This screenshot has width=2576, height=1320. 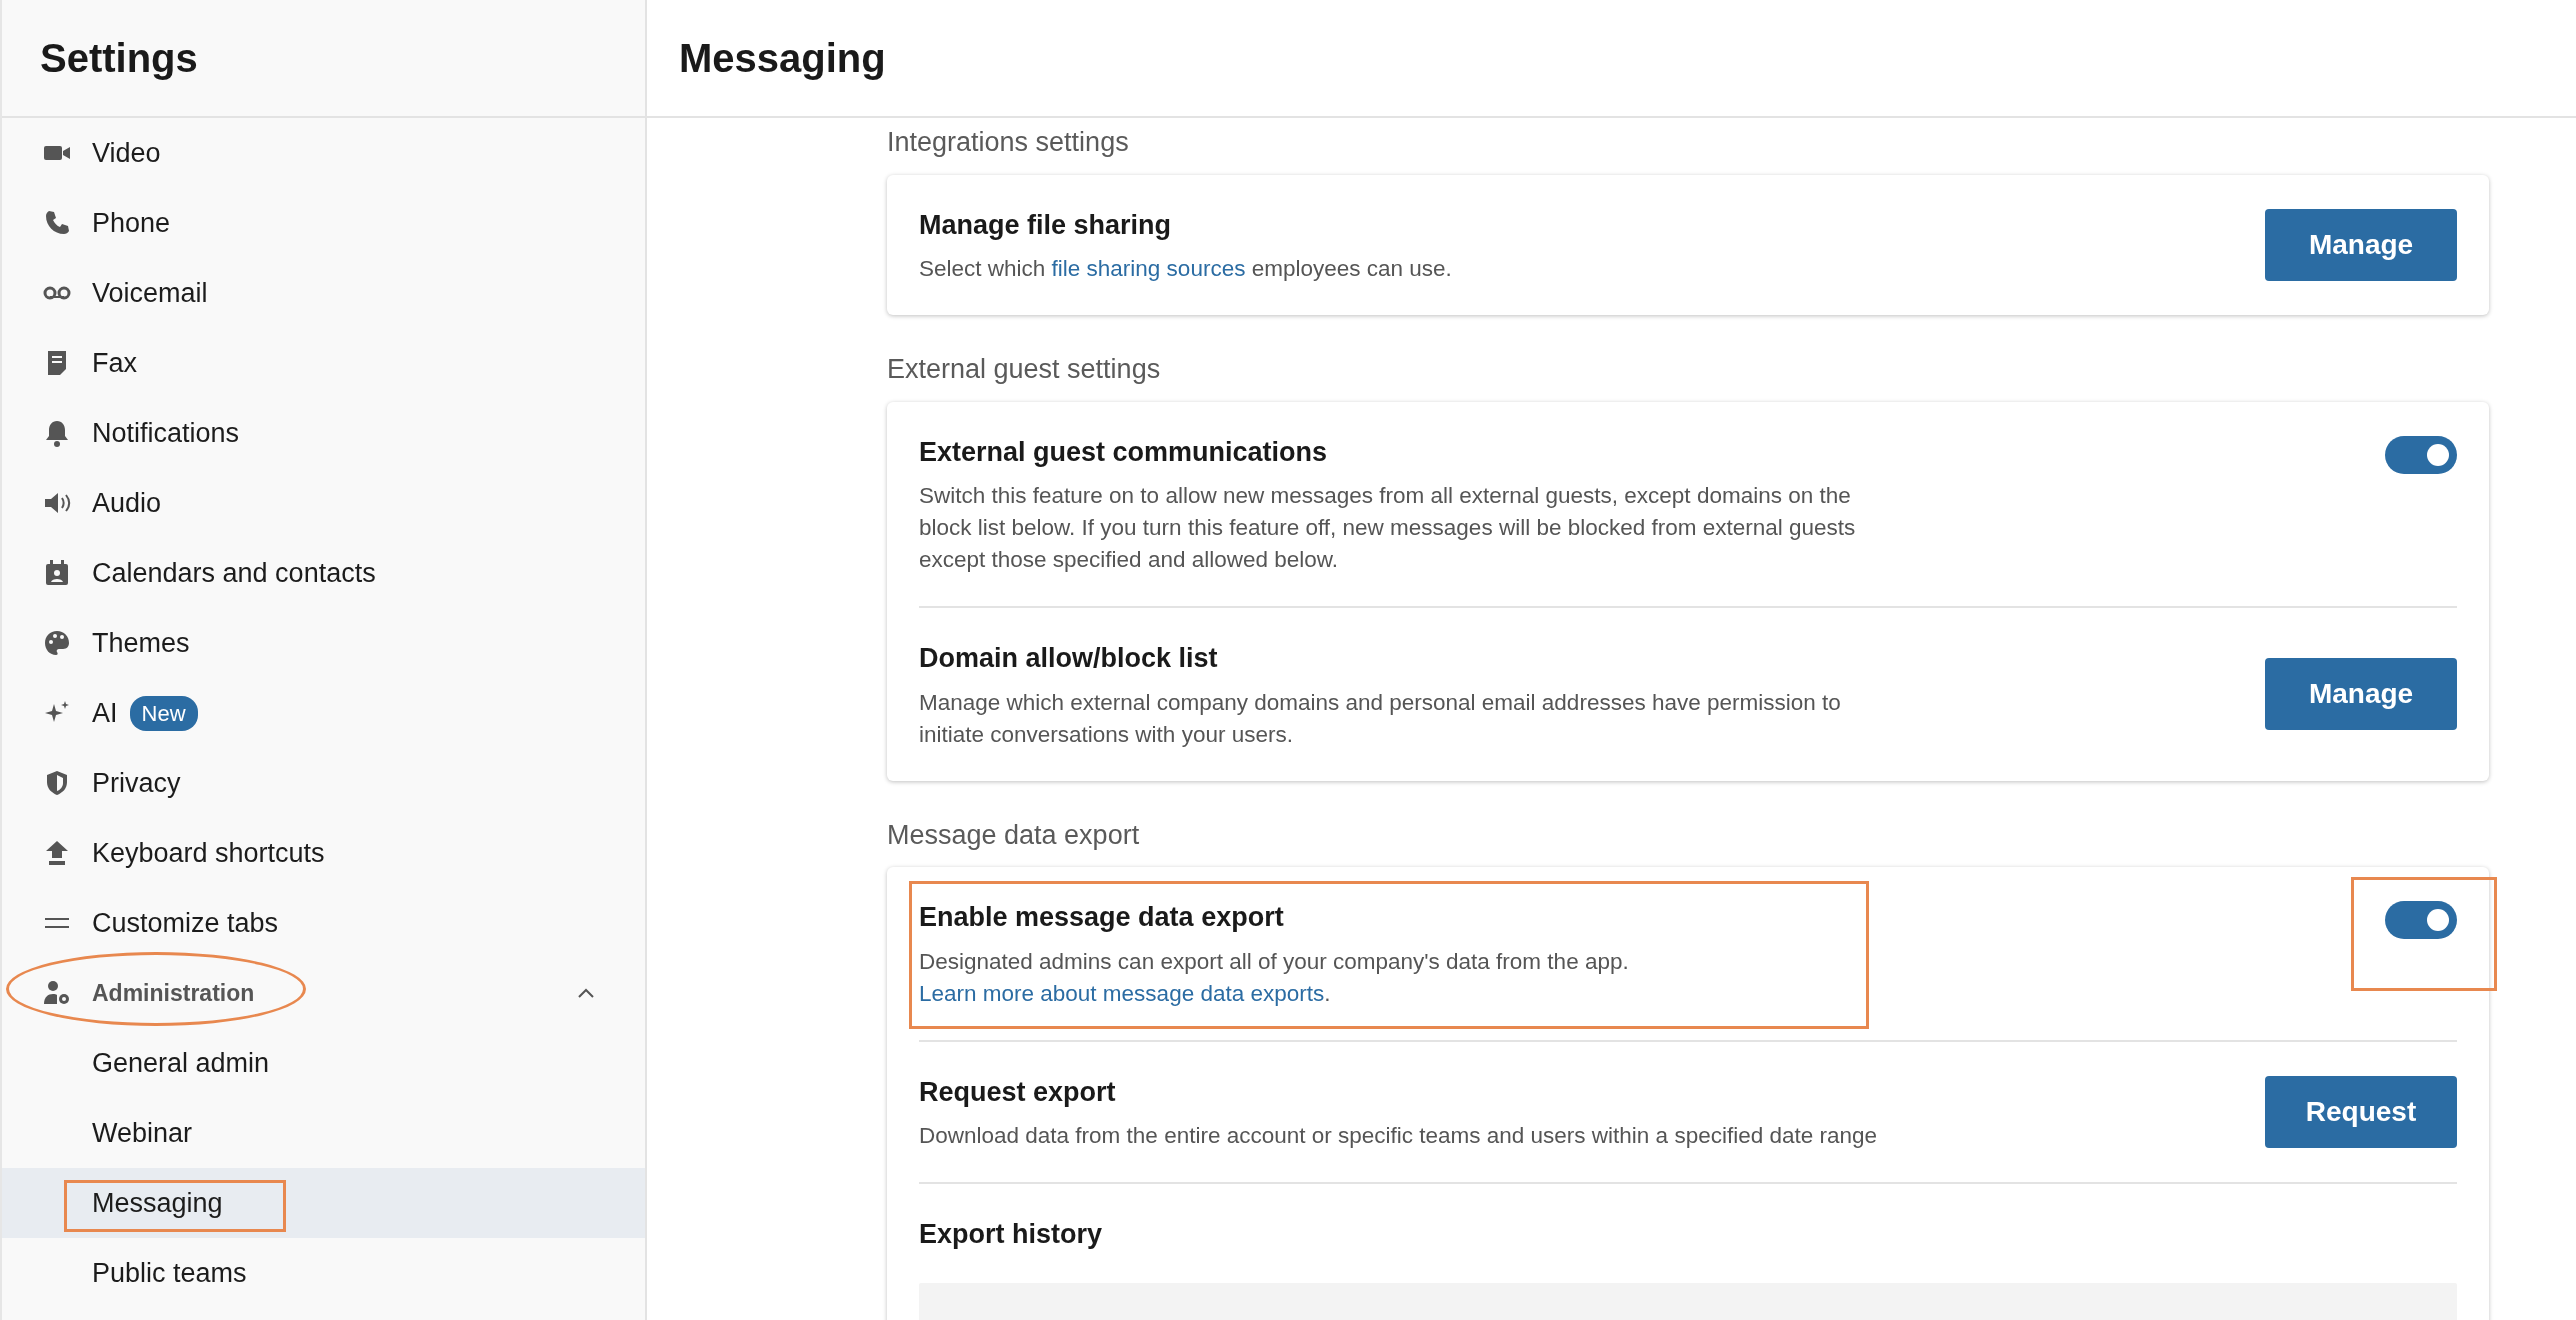 I want to click on link: Learn more about message data exports, so click(x=1122, y=993).